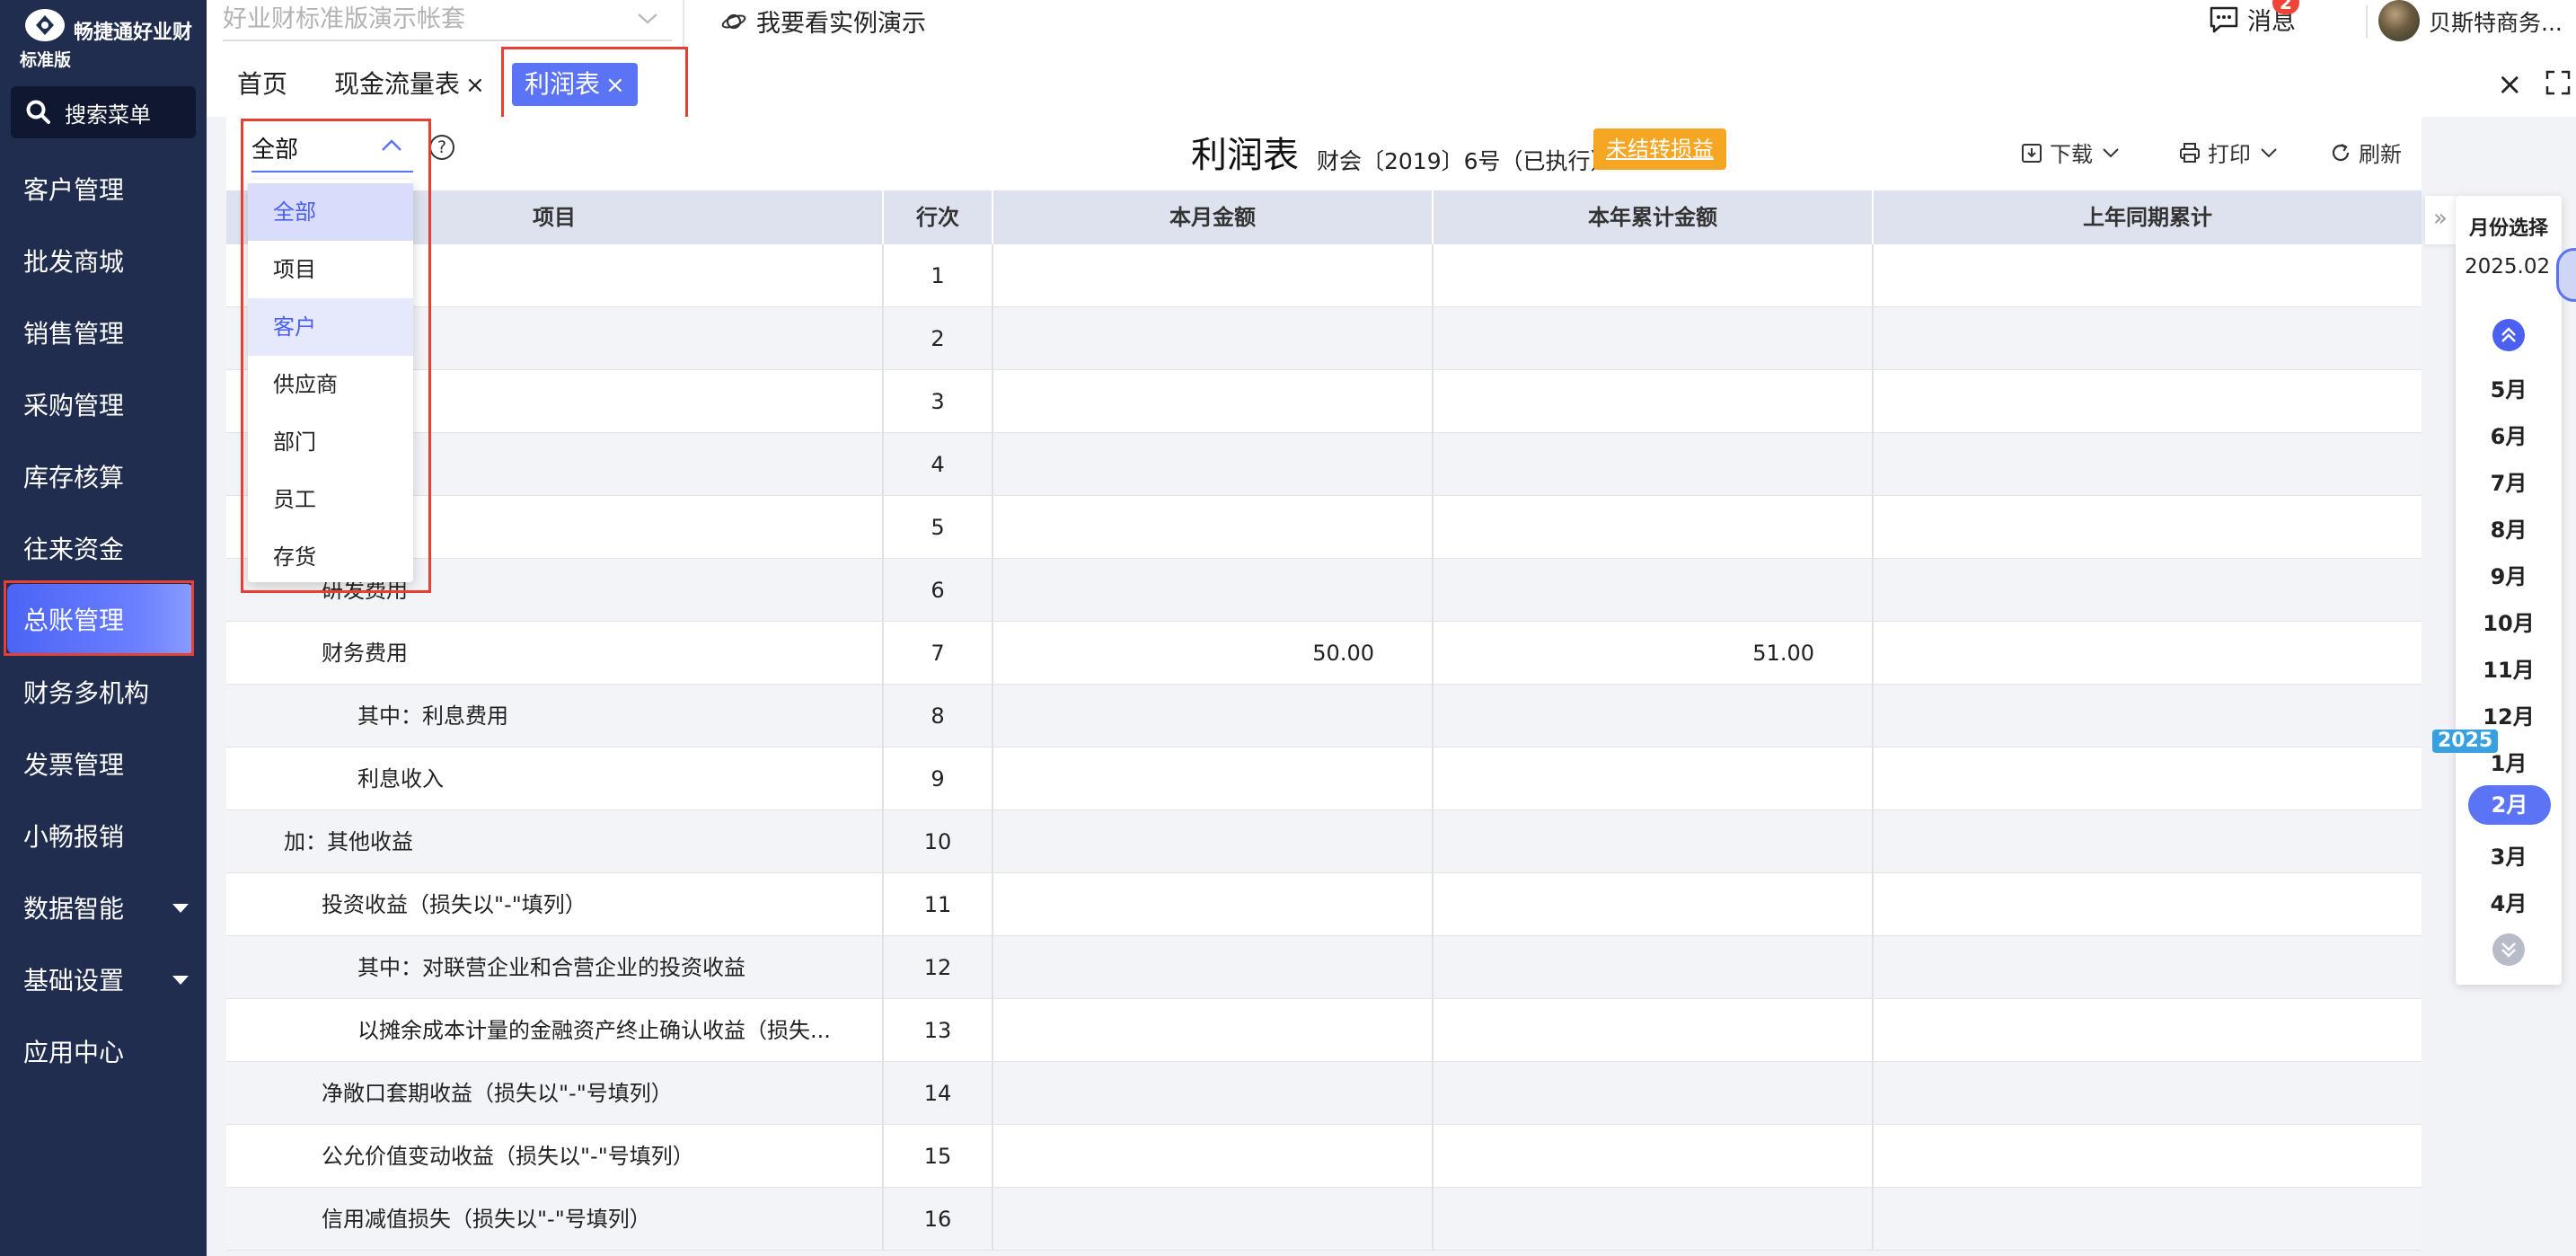  Describe the element at coordinates (2510, 84) in the screenshot. I see `close-all-tabs-icon: ×` at that location.